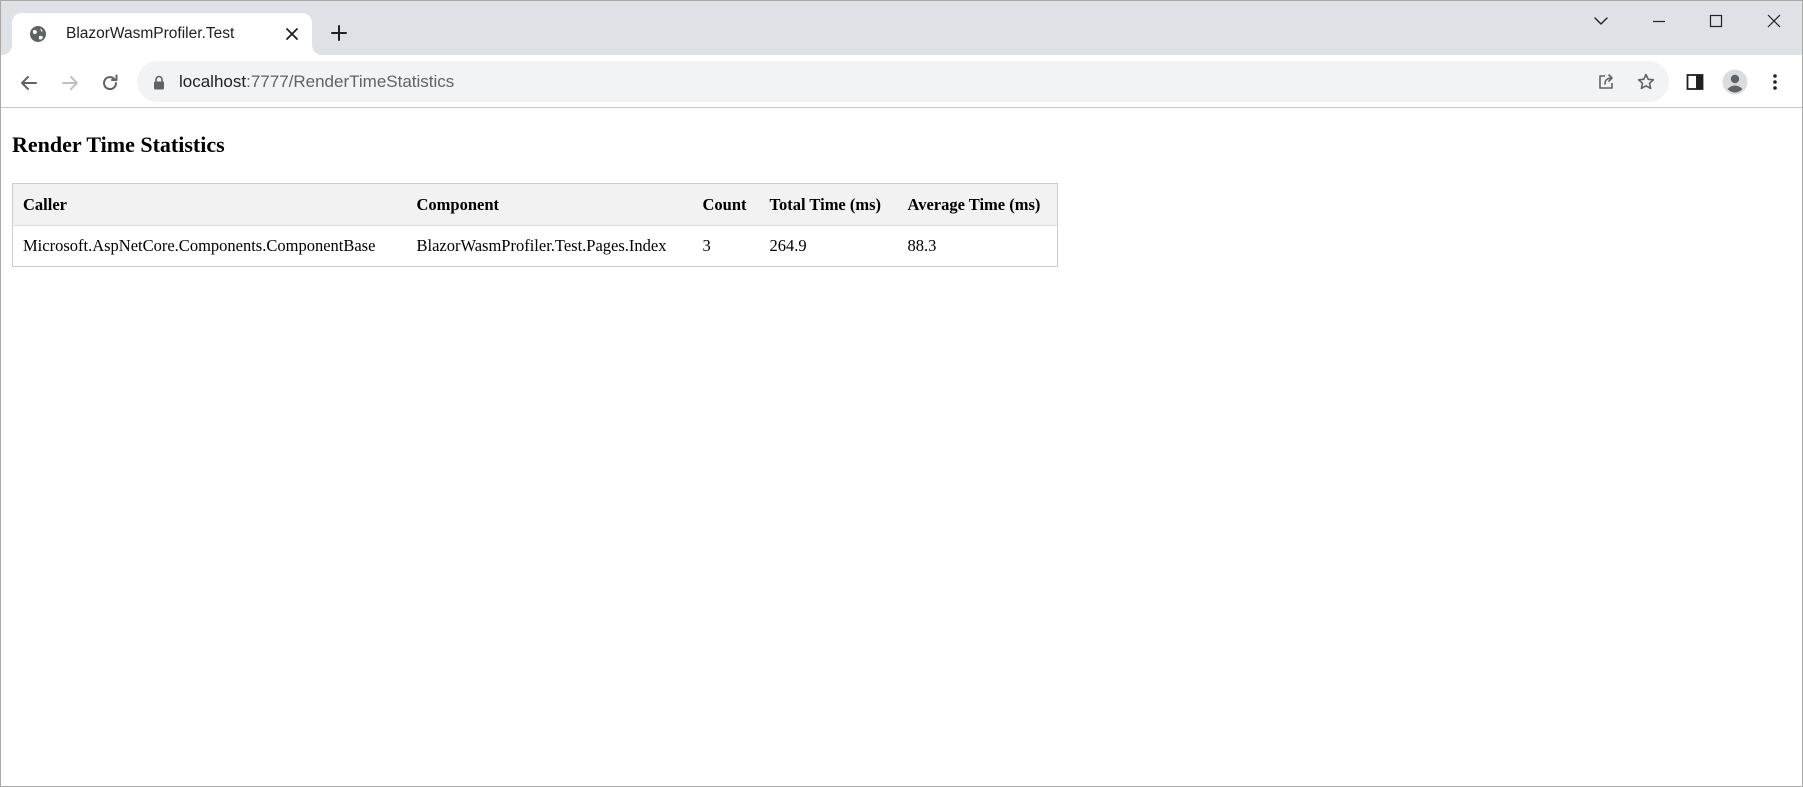 This screenshot has width=1803, height=787. I want to click on new-tab-plus-icon, so click(339, 33).